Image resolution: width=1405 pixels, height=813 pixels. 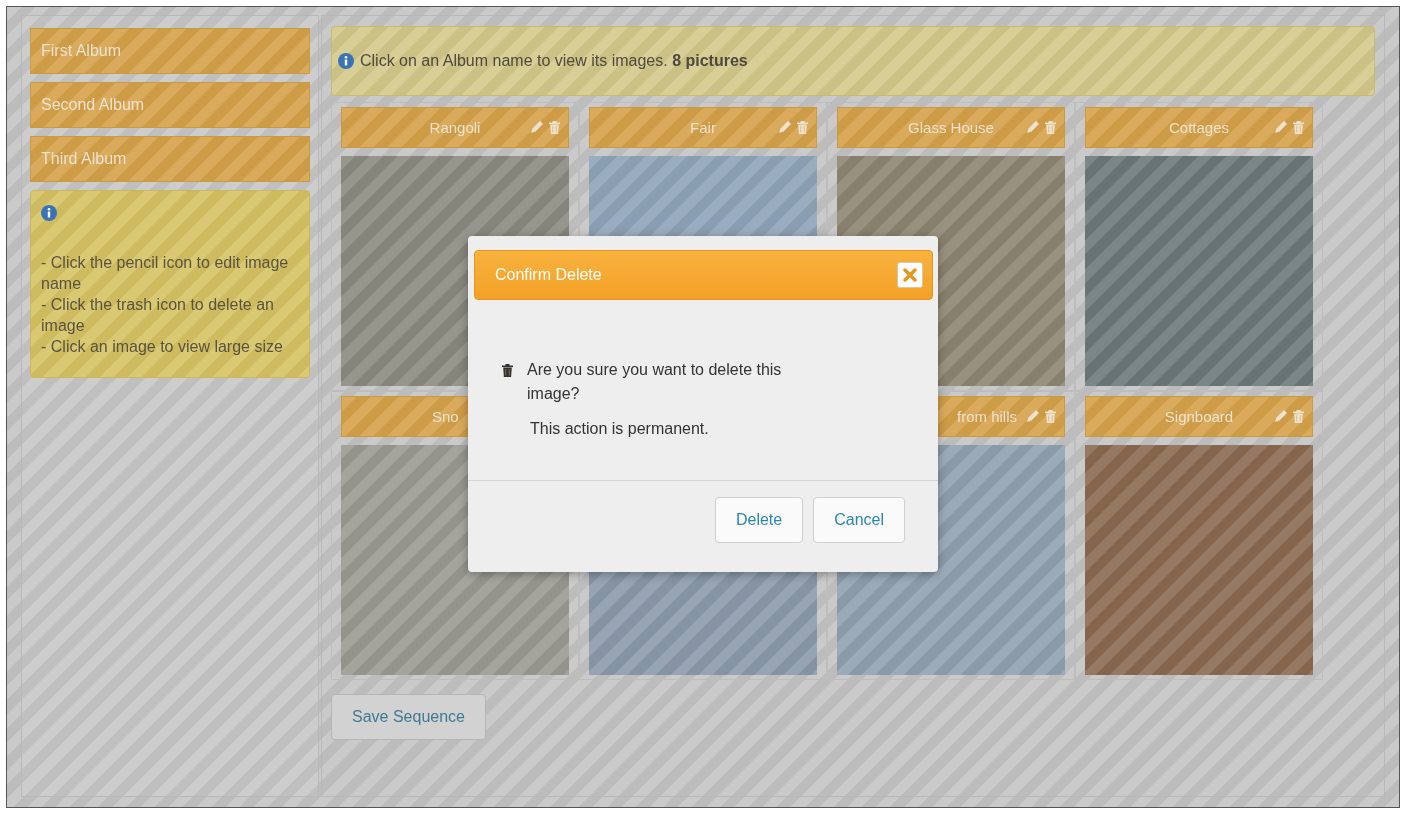 What do you see at coordinates (1198, 127) in the screenshot?
I see `image-title: Cottages` at bounding box center [1198, 127].